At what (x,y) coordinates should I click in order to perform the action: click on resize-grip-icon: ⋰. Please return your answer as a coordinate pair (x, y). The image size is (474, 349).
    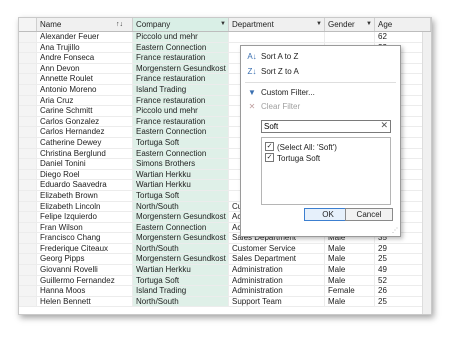
    Looking at the image, I should click on (395, 230).